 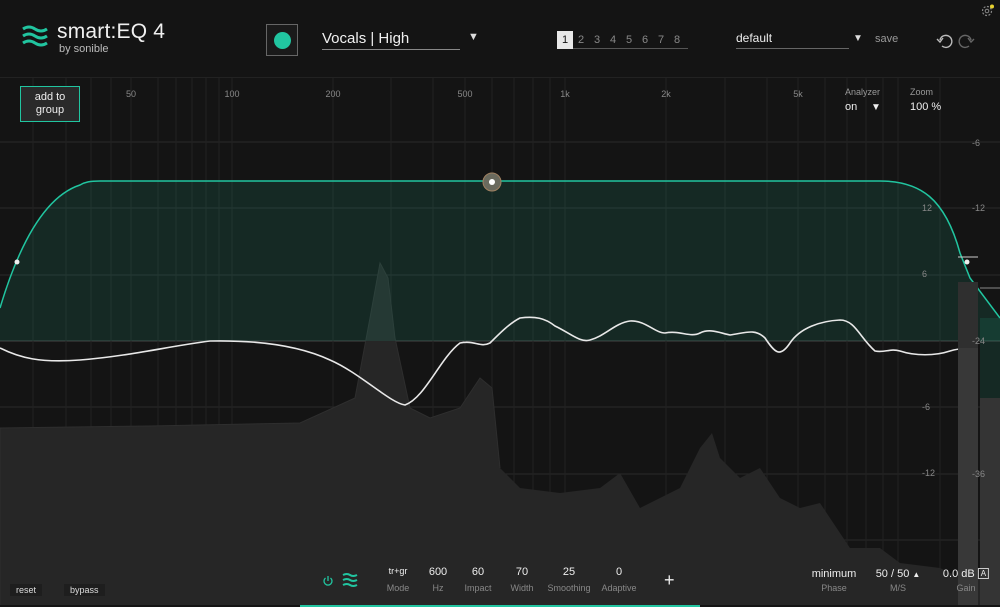 What do you see at coordinates (851, 107) in the screenshot?
I see `analyzer-toggle: on` at bounding box center [851, 107].